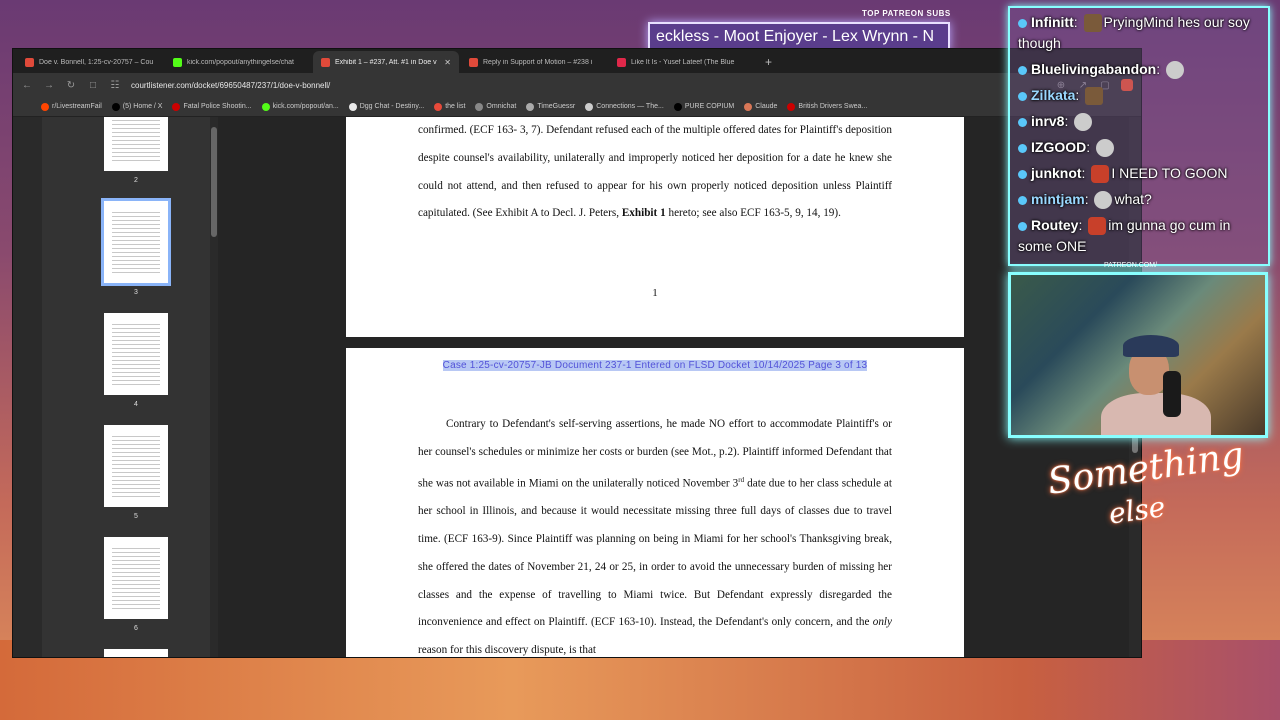  I want to click on browser-tab: Reply in Support of Motion – #238 i, so click(534, 62).